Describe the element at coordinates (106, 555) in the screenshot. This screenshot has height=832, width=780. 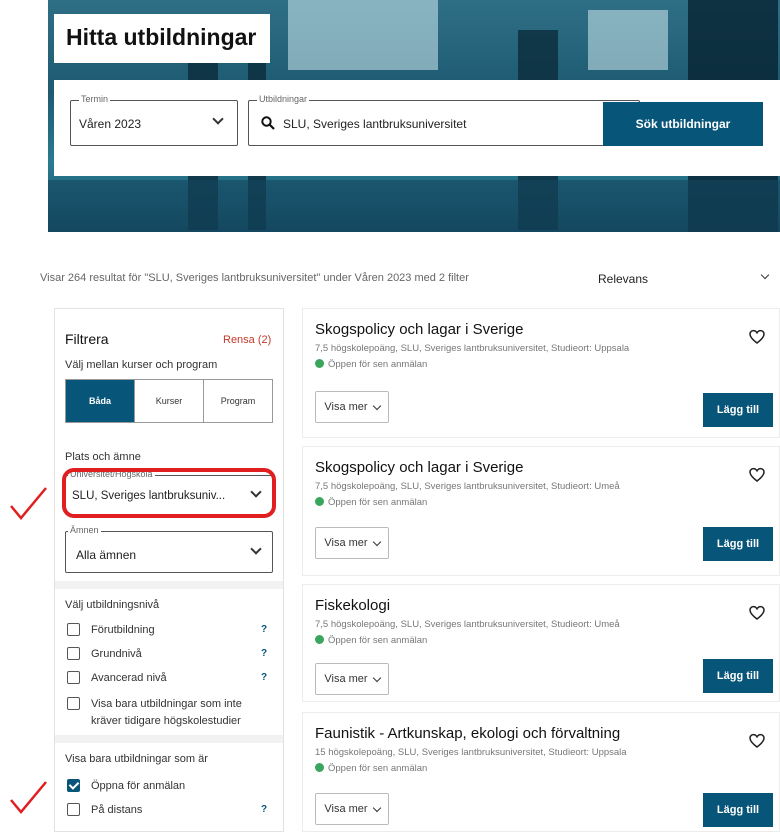
I see `subject-value: Alla ämnen` at that location.